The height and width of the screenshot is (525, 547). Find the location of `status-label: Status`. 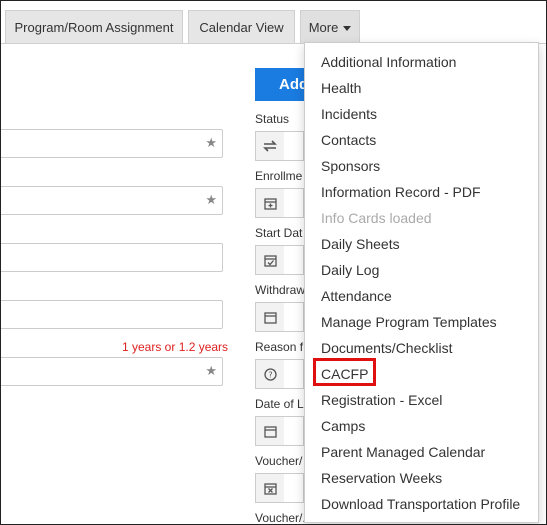

status-label: Status is located at coordinates (272, 119).